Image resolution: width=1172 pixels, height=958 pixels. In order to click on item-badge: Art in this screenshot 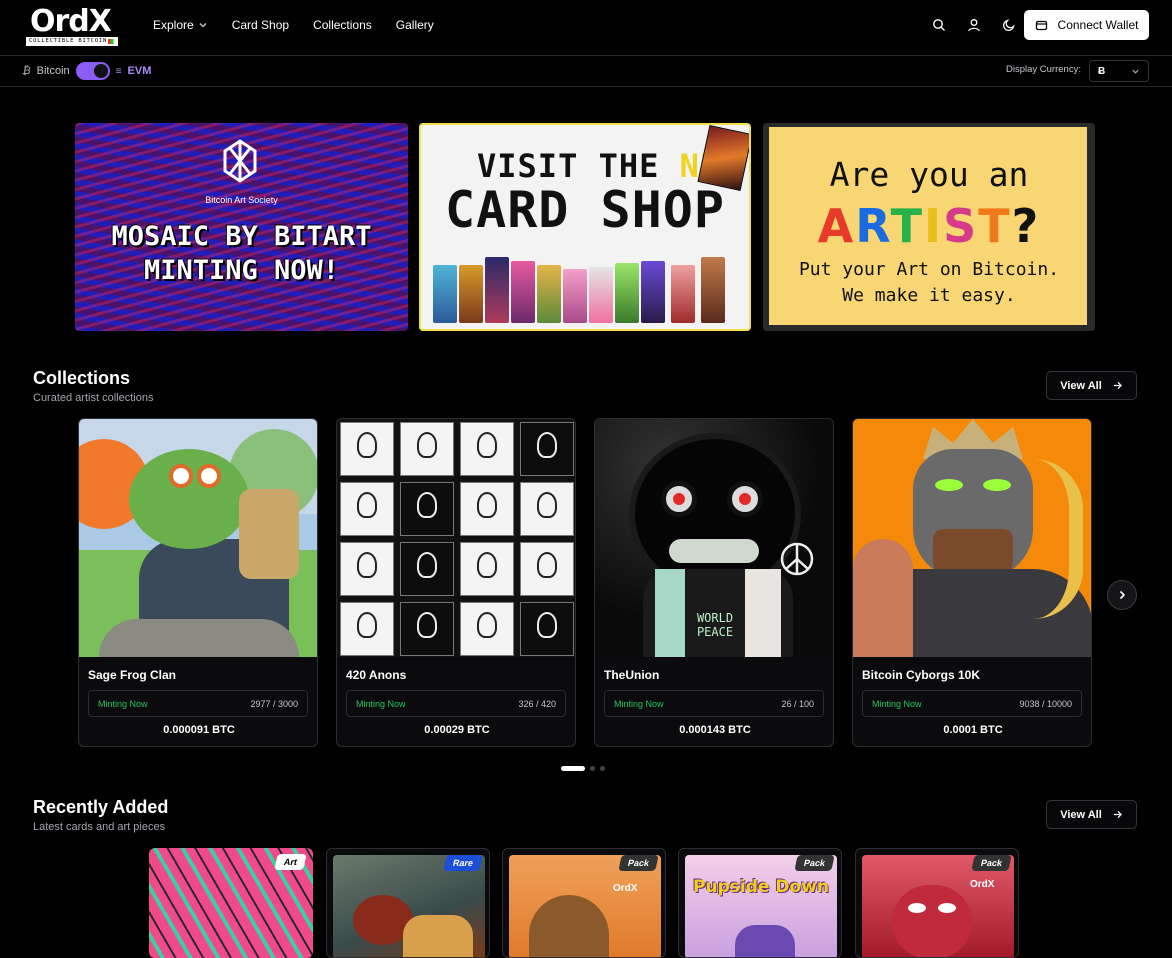, I will do `click(290, 862)`.